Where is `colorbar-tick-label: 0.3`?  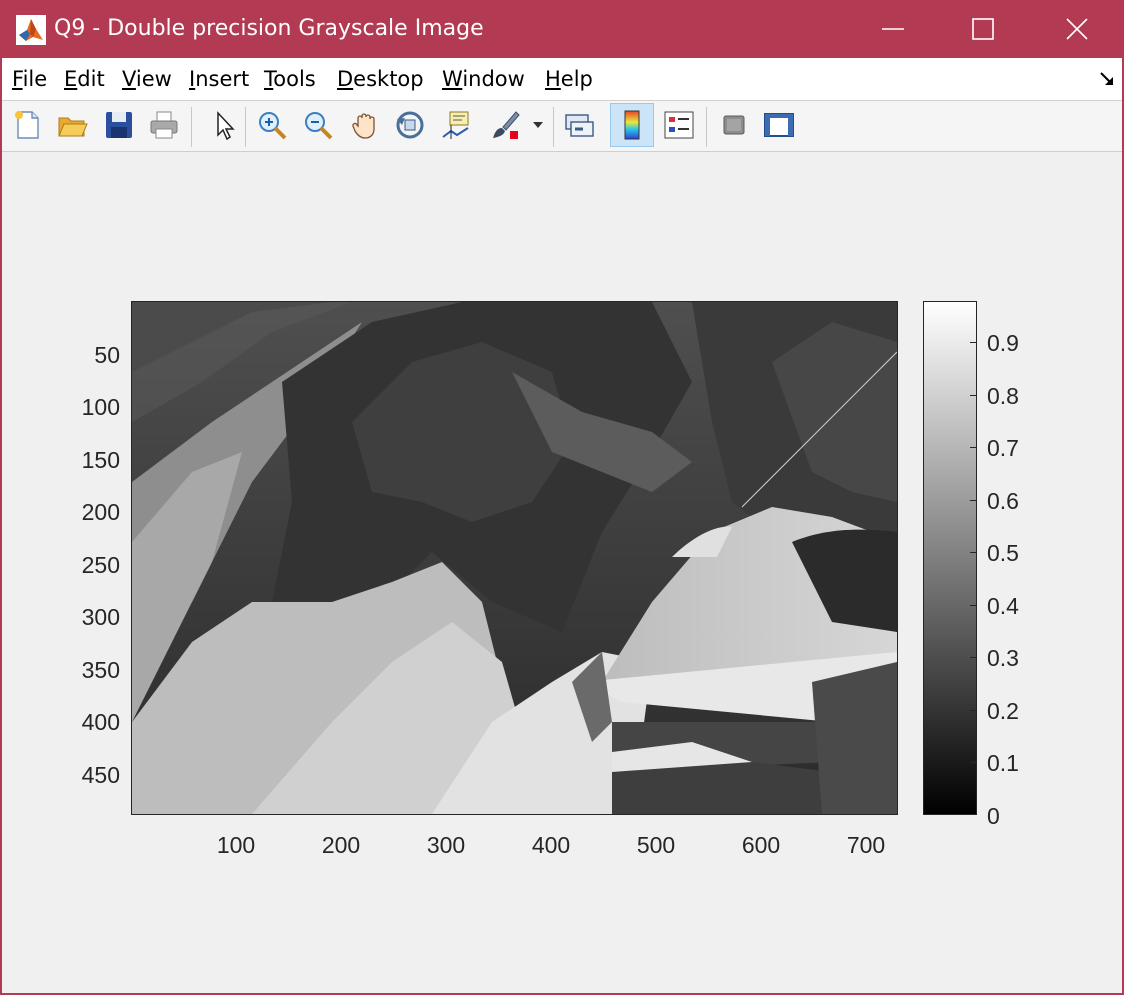 colorbar-tick-label: 0.3 is located at coordinates (1003, 658).